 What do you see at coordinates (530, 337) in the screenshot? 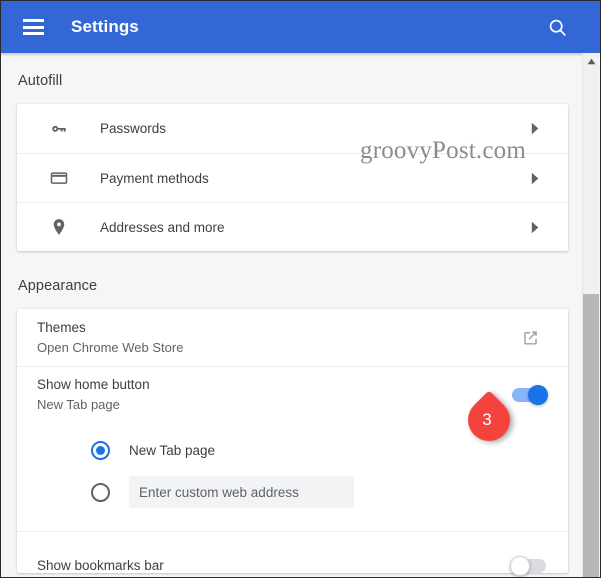
I see `open-in-new-icon` at bounding box center [530, 337].